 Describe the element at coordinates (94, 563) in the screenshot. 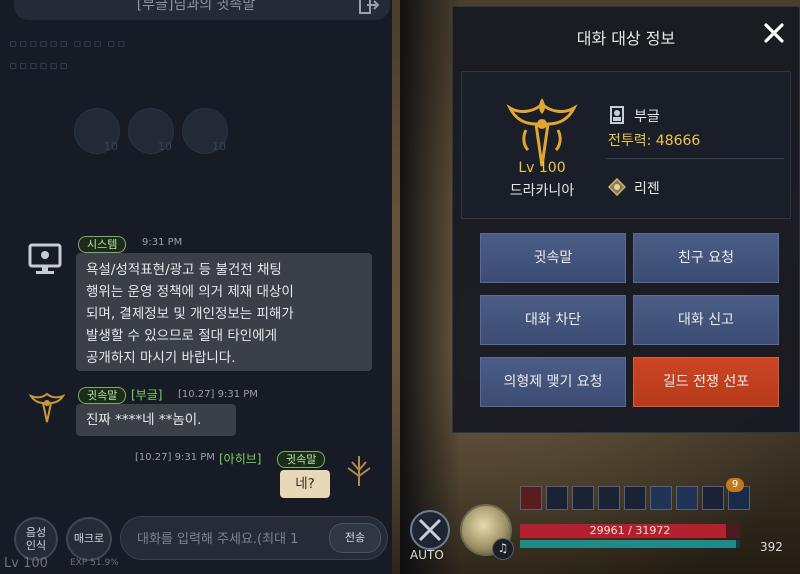

I see `player-exp-text: EXP 51.9%` at that location.